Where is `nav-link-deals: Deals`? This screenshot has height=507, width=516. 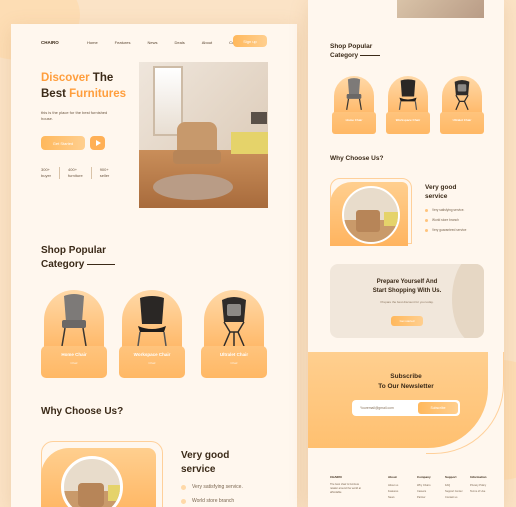 nav-link-deals: Deals is located at coordinates (179, 42).